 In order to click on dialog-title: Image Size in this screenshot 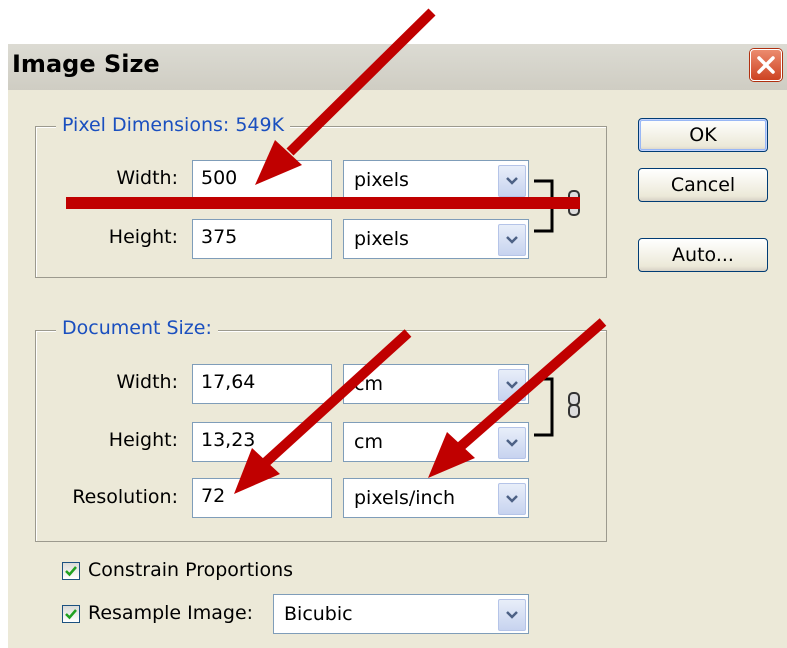, I will do `click(86, 64)`.